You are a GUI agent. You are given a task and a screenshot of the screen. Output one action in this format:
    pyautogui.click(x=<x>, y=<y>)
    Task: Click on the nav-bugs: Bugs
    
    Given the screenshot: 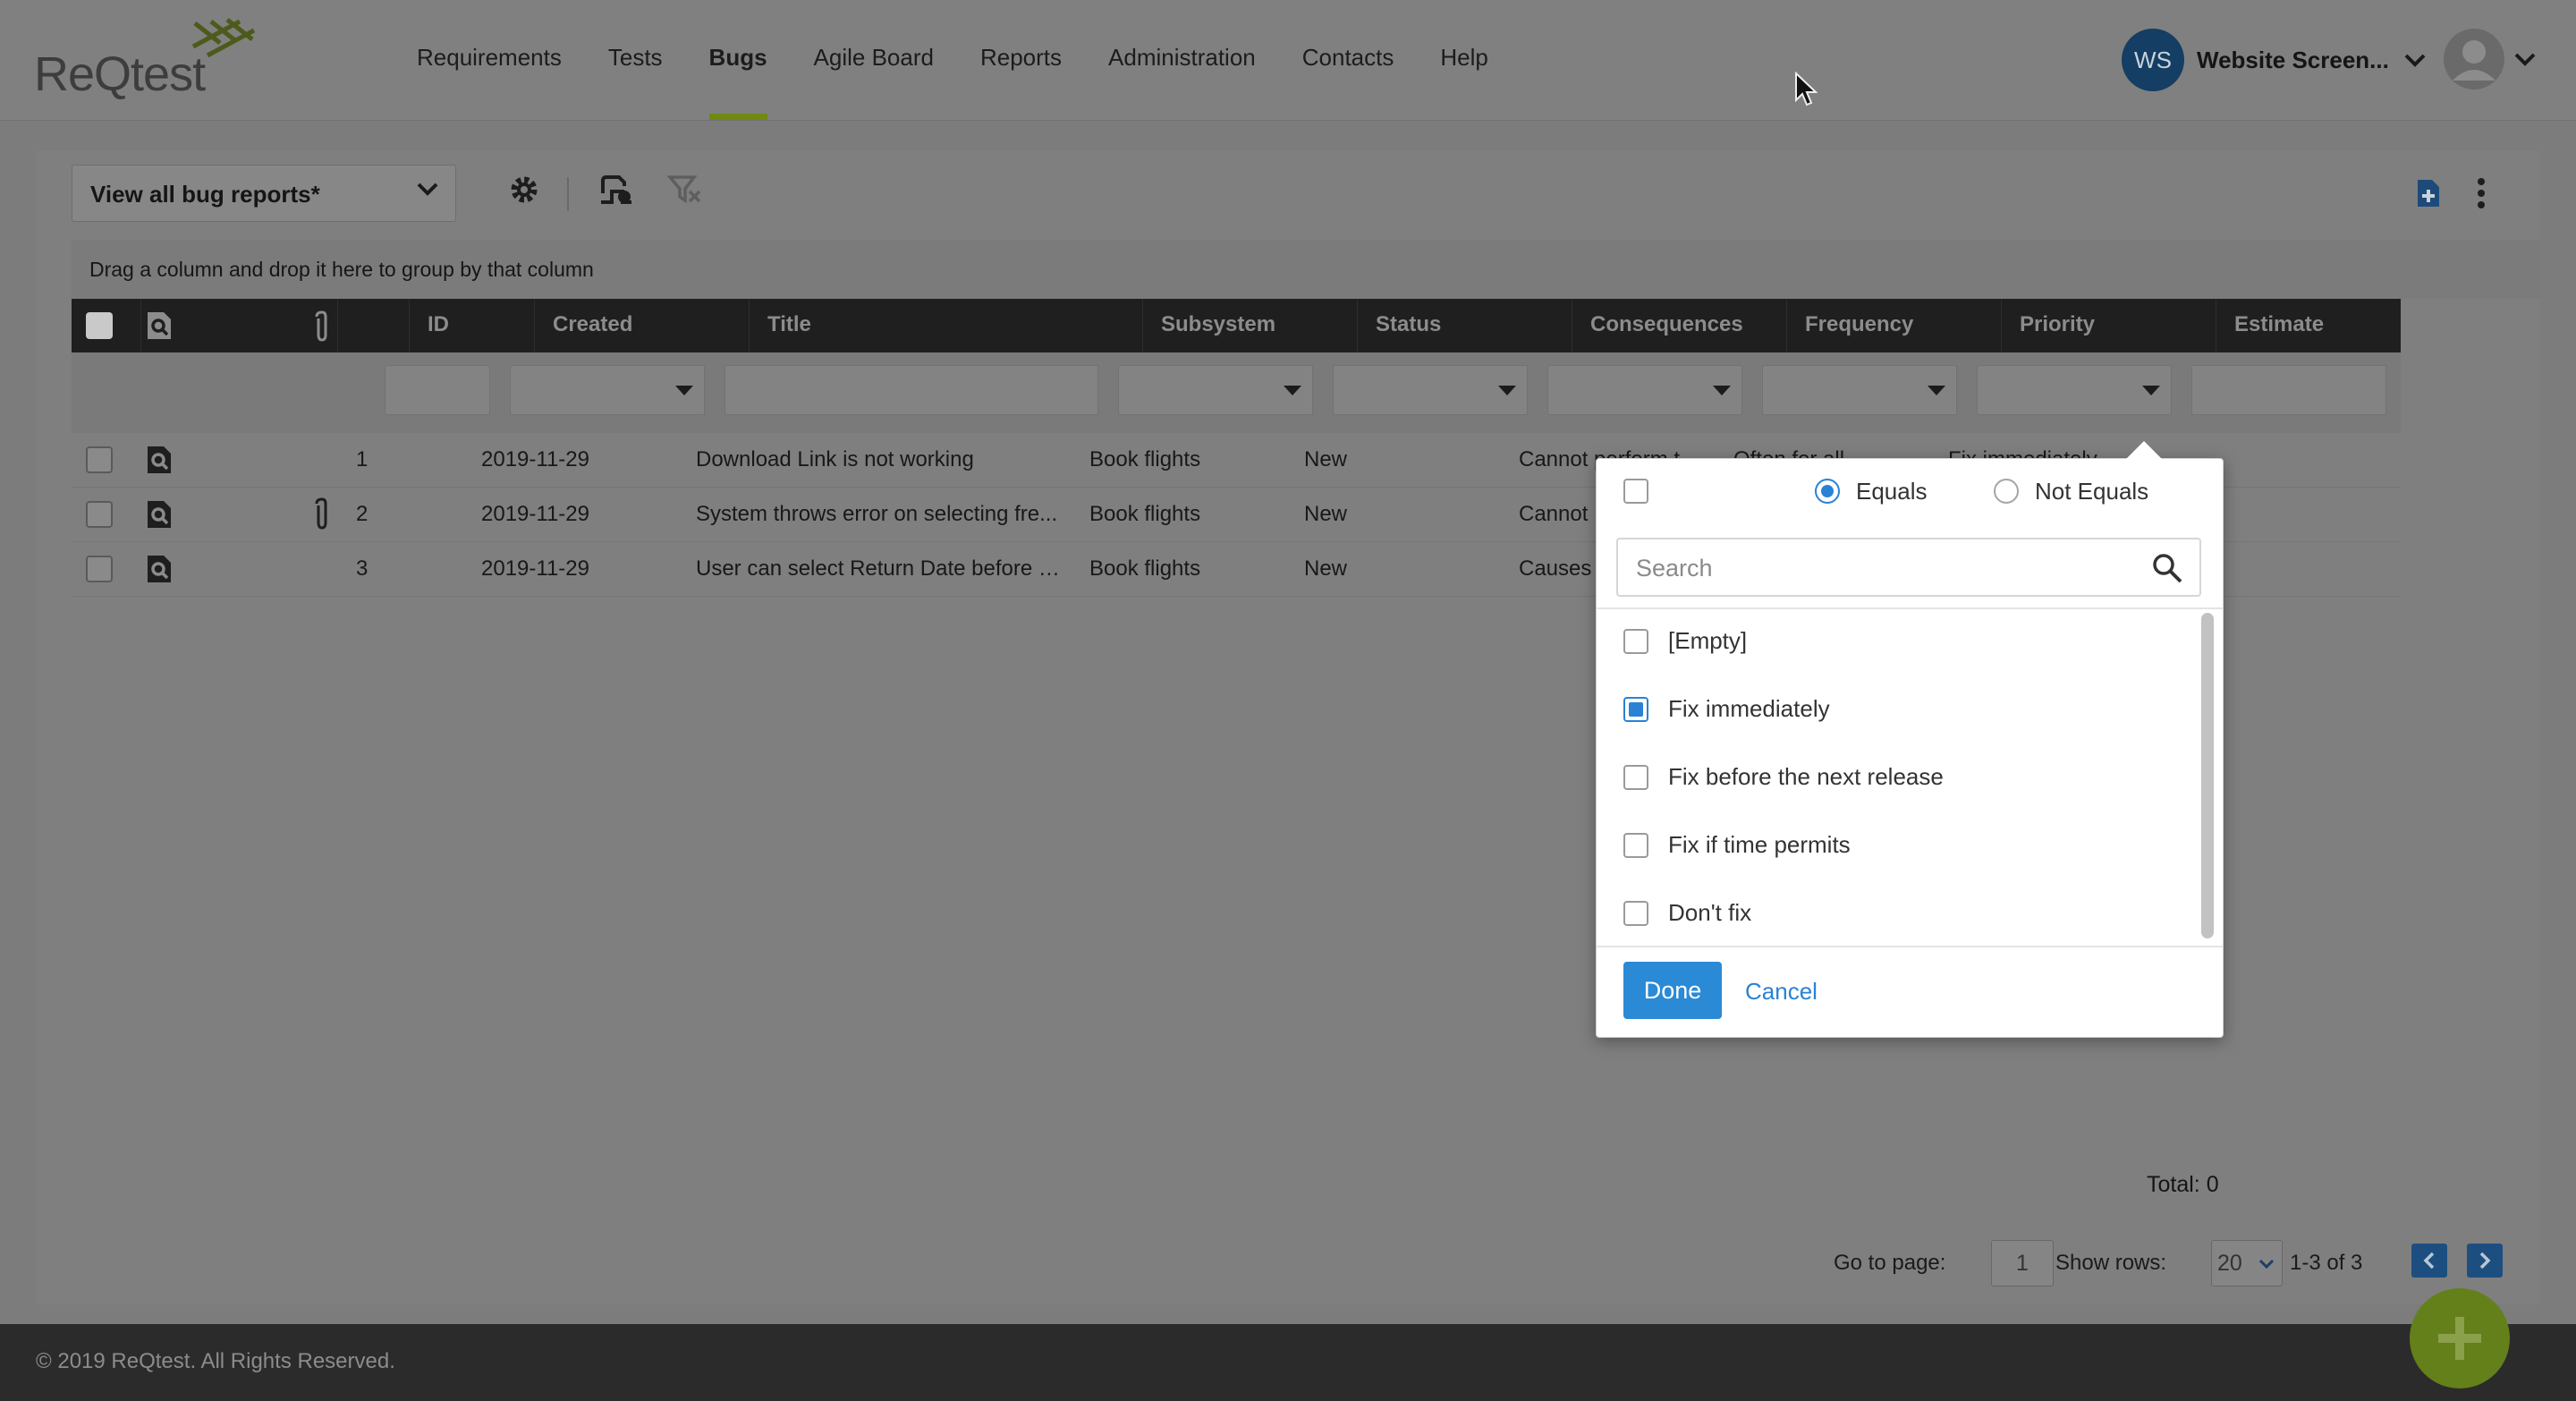 What is the action you would take?
    pyautogui.click(x=738, y=60)
    